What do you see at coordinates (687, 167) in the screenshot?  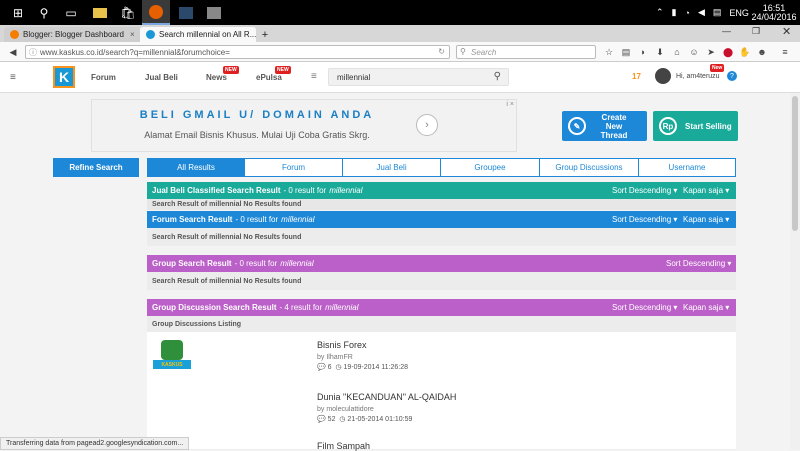 I see `tab-username: Username` at bounding box center [687, 167].